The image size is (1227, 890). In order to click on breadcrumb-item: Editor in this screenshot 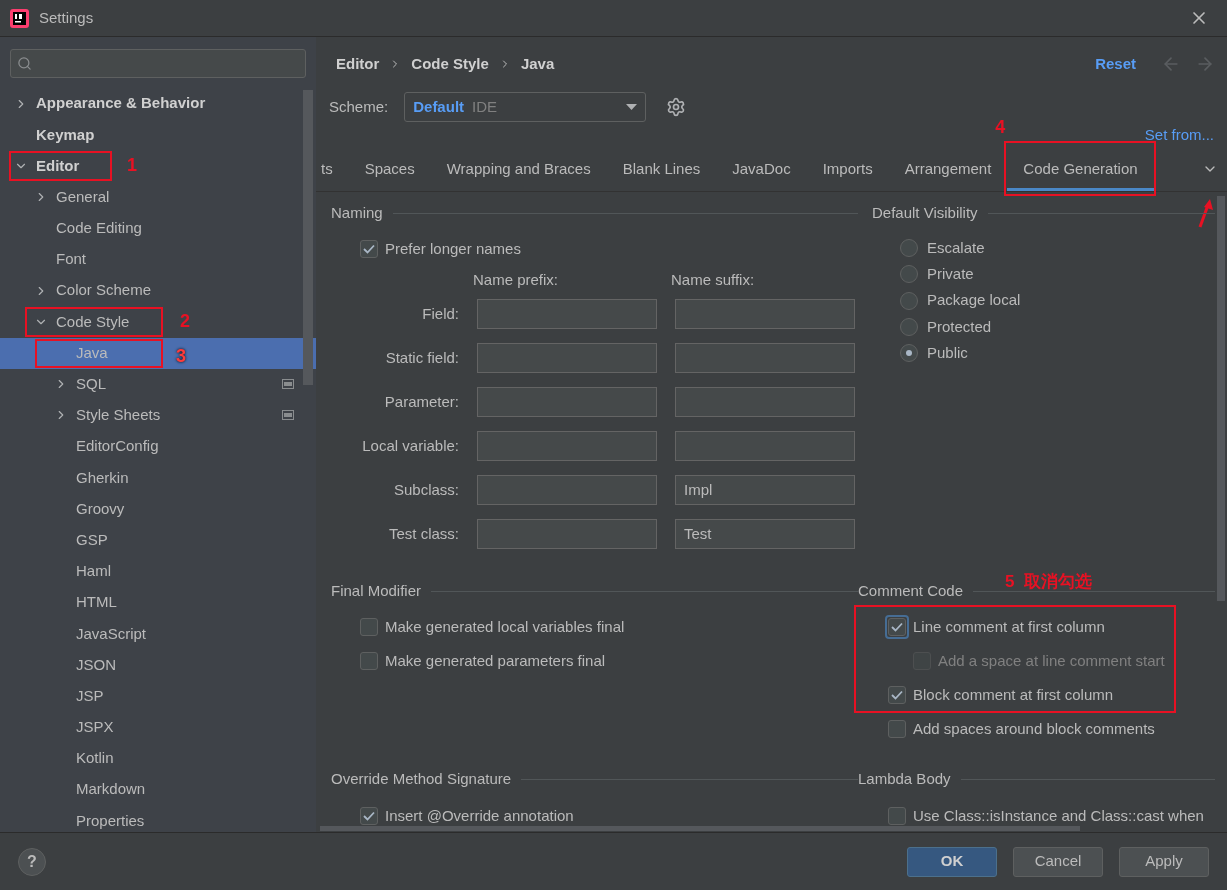, I will do `click(358, 64)`.